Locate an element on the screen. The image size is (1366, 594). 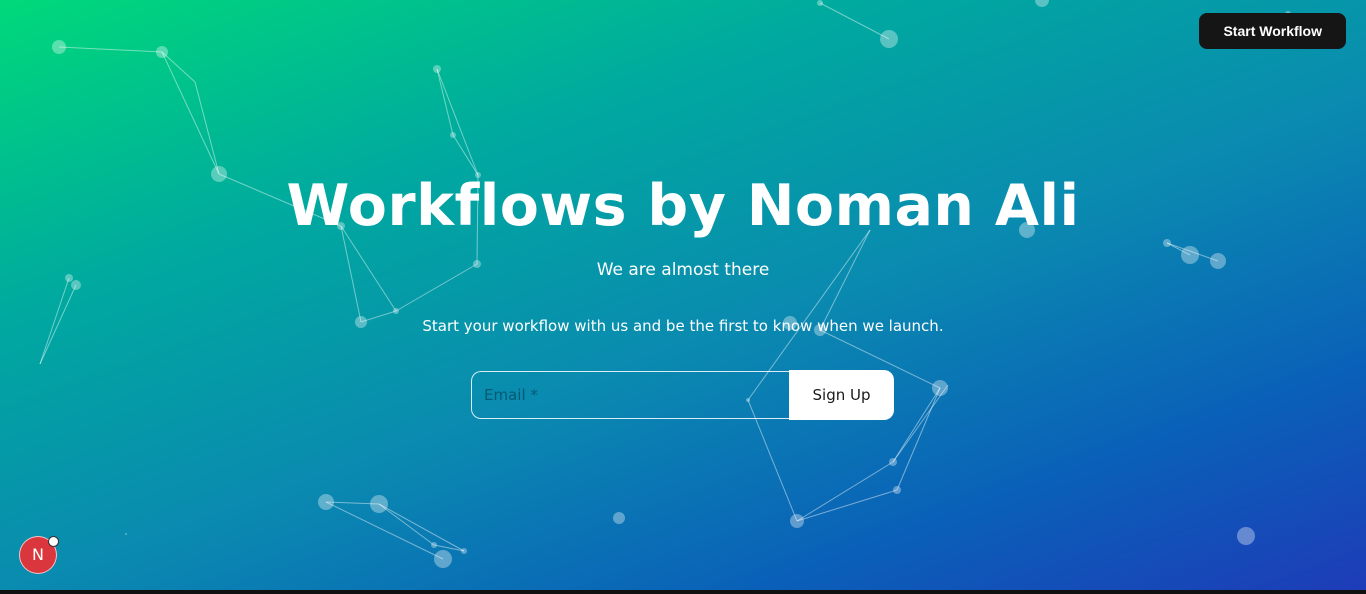
start-workflow-button: Start Workflow is located at coordinates (1272, 31).